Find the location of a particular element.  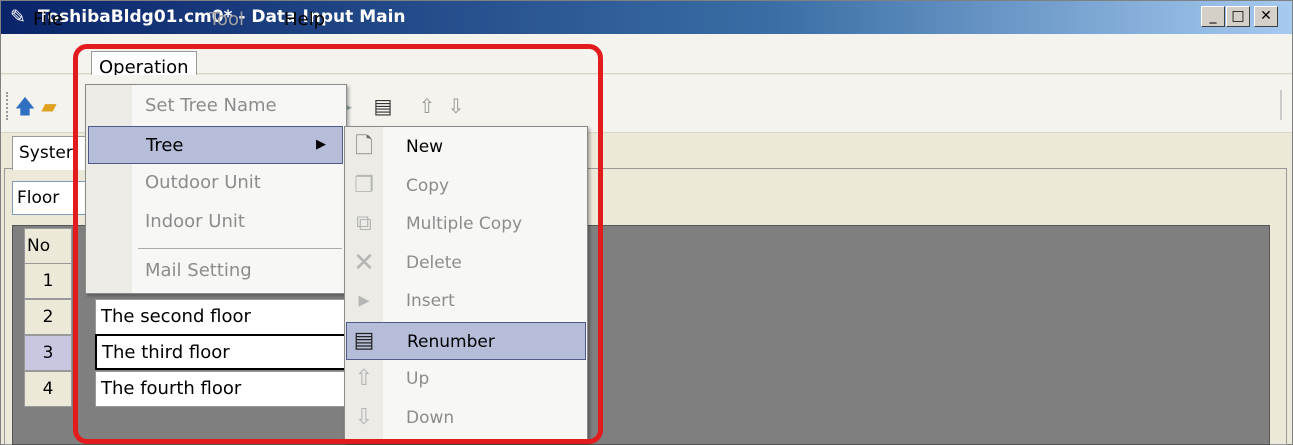

menu-tool: Tool is located at coordinates (226, 20).